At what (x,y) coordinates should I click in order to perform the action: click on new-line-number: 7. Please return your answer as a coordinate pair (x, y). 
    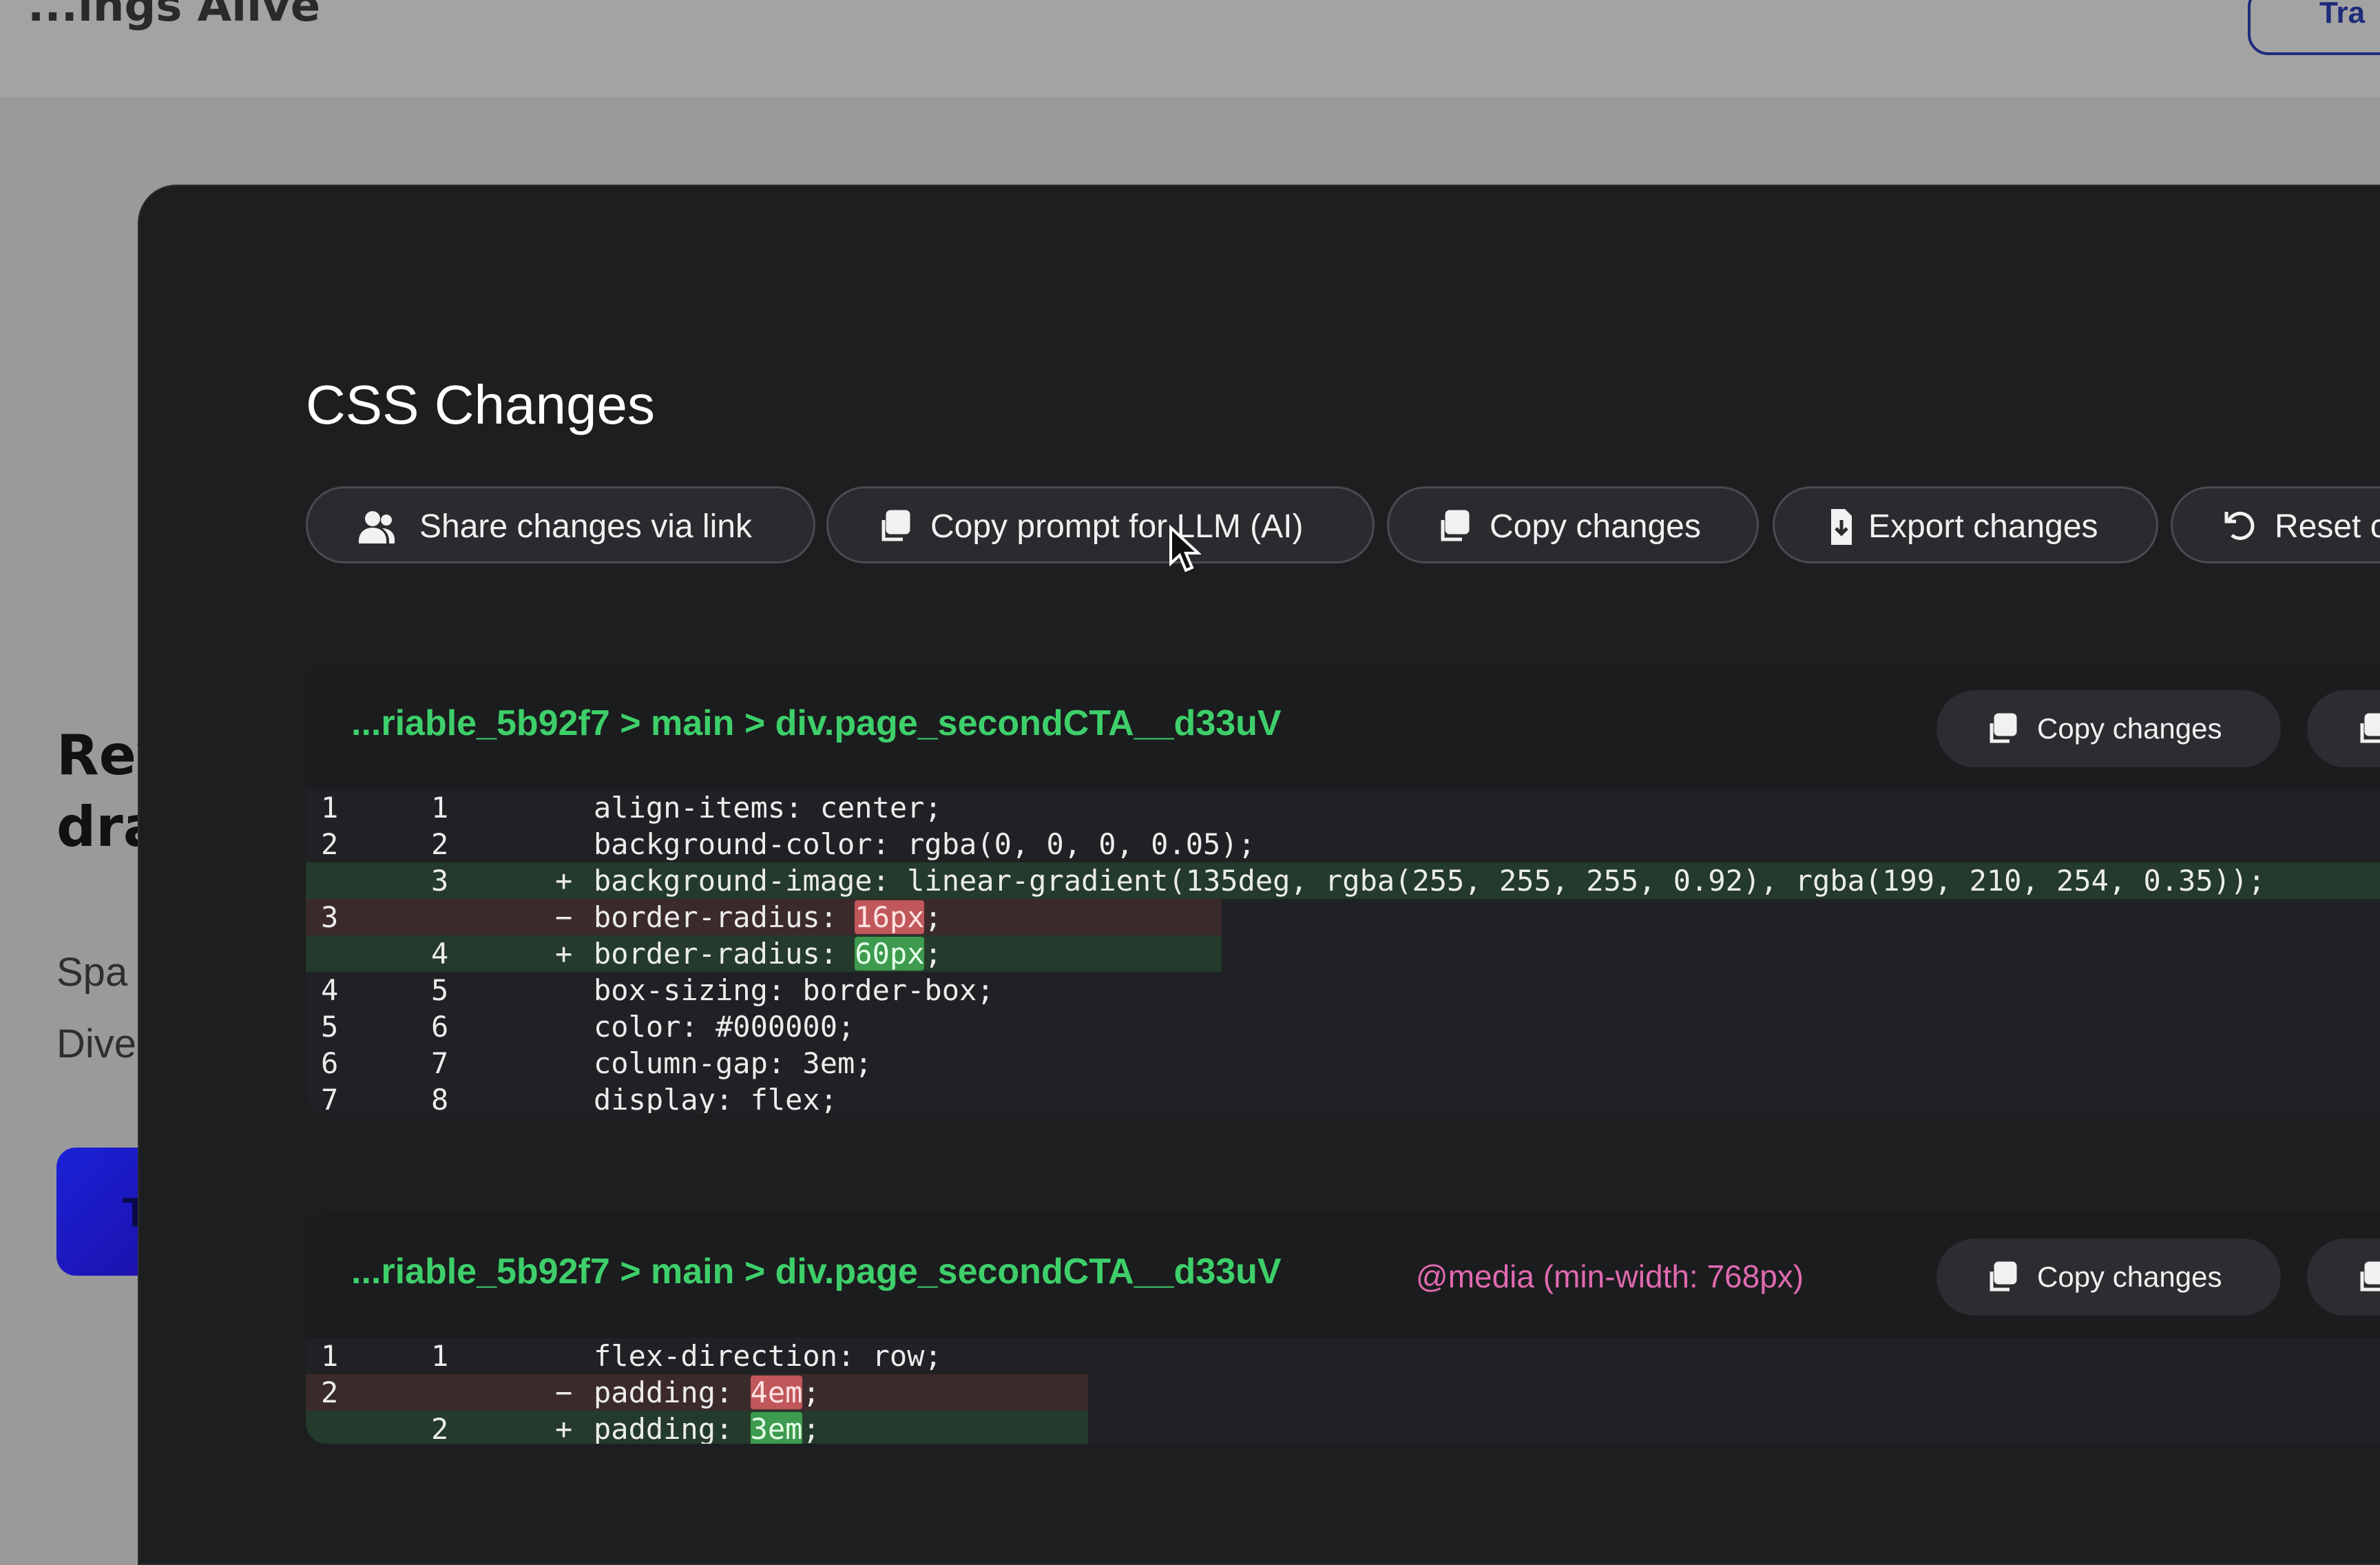
    Looking at the image, I should click on (439, 1063).